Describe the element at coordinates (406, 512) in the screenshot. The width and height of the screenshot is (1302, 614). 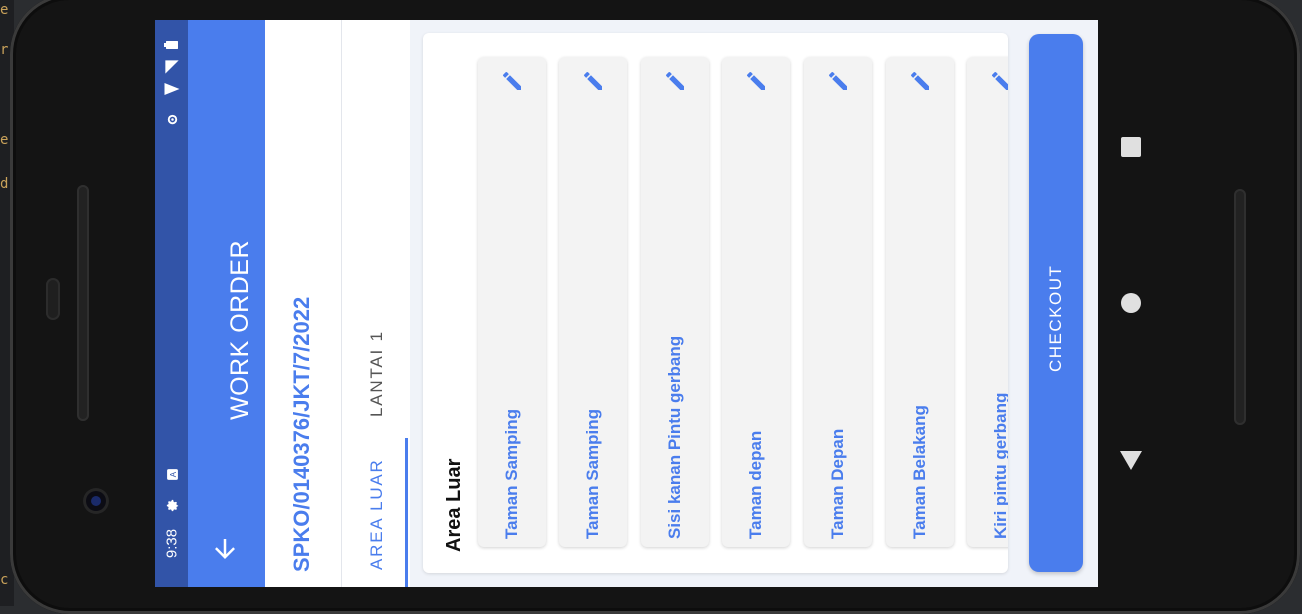
I see `tab-selected-indicator` at that location.